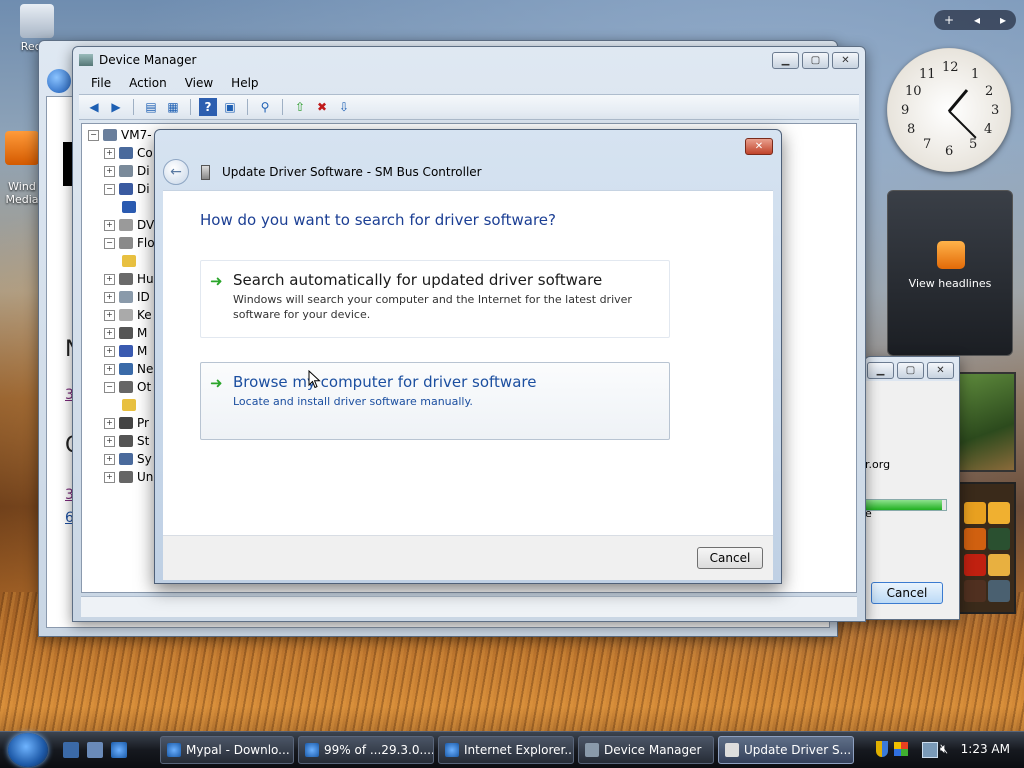 Image resolution: width=1024 pixels, height=768 pixels. Describe the element at coordinates (127, 171) in the screenshot. I see `tree-item: + Di` at that location.